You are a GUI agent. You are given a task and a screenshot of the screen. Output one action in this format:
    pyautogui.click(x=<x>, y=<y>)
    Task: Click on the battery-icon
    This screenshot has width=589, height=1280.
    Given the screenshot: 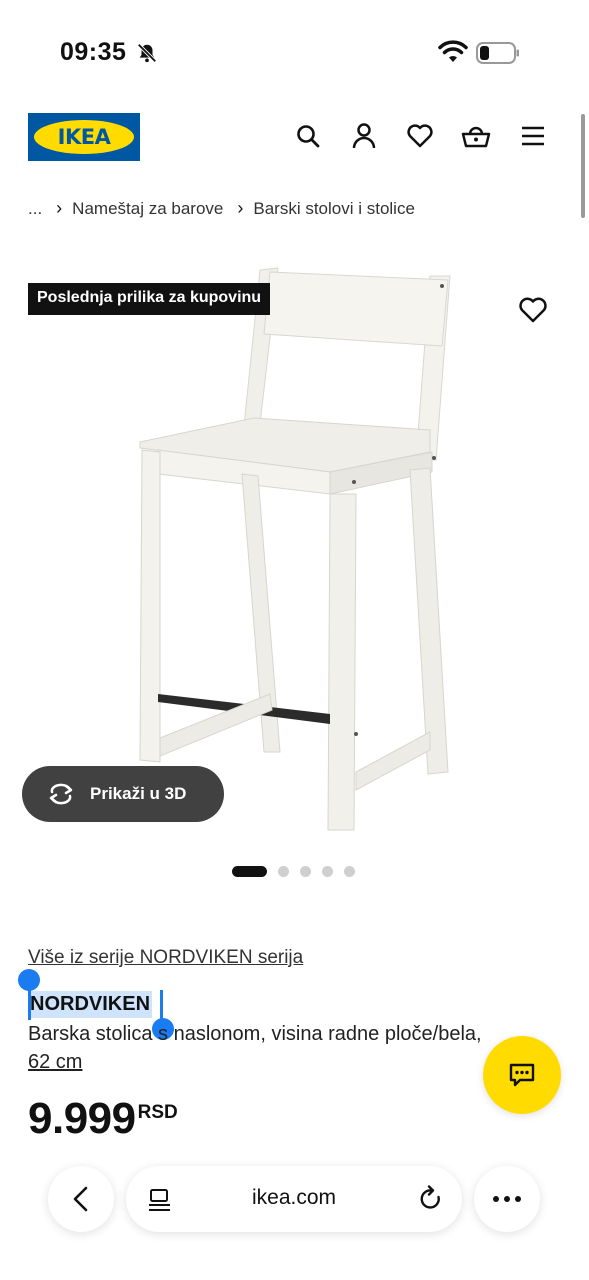 What is the action you would take?
    pyautogui.click(x=497, y=53)
    